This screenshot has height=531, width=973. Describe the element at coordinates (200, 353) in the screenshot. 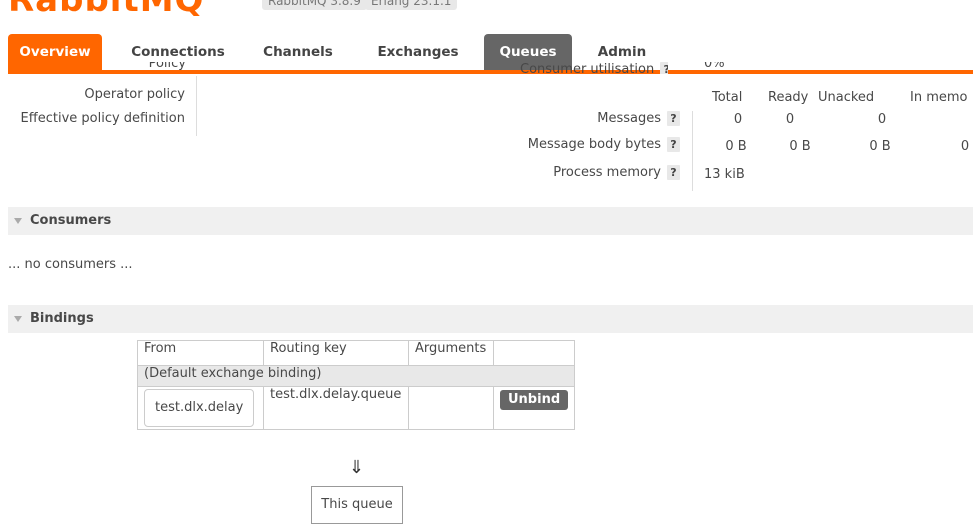

I see `col-from: From` at that location.